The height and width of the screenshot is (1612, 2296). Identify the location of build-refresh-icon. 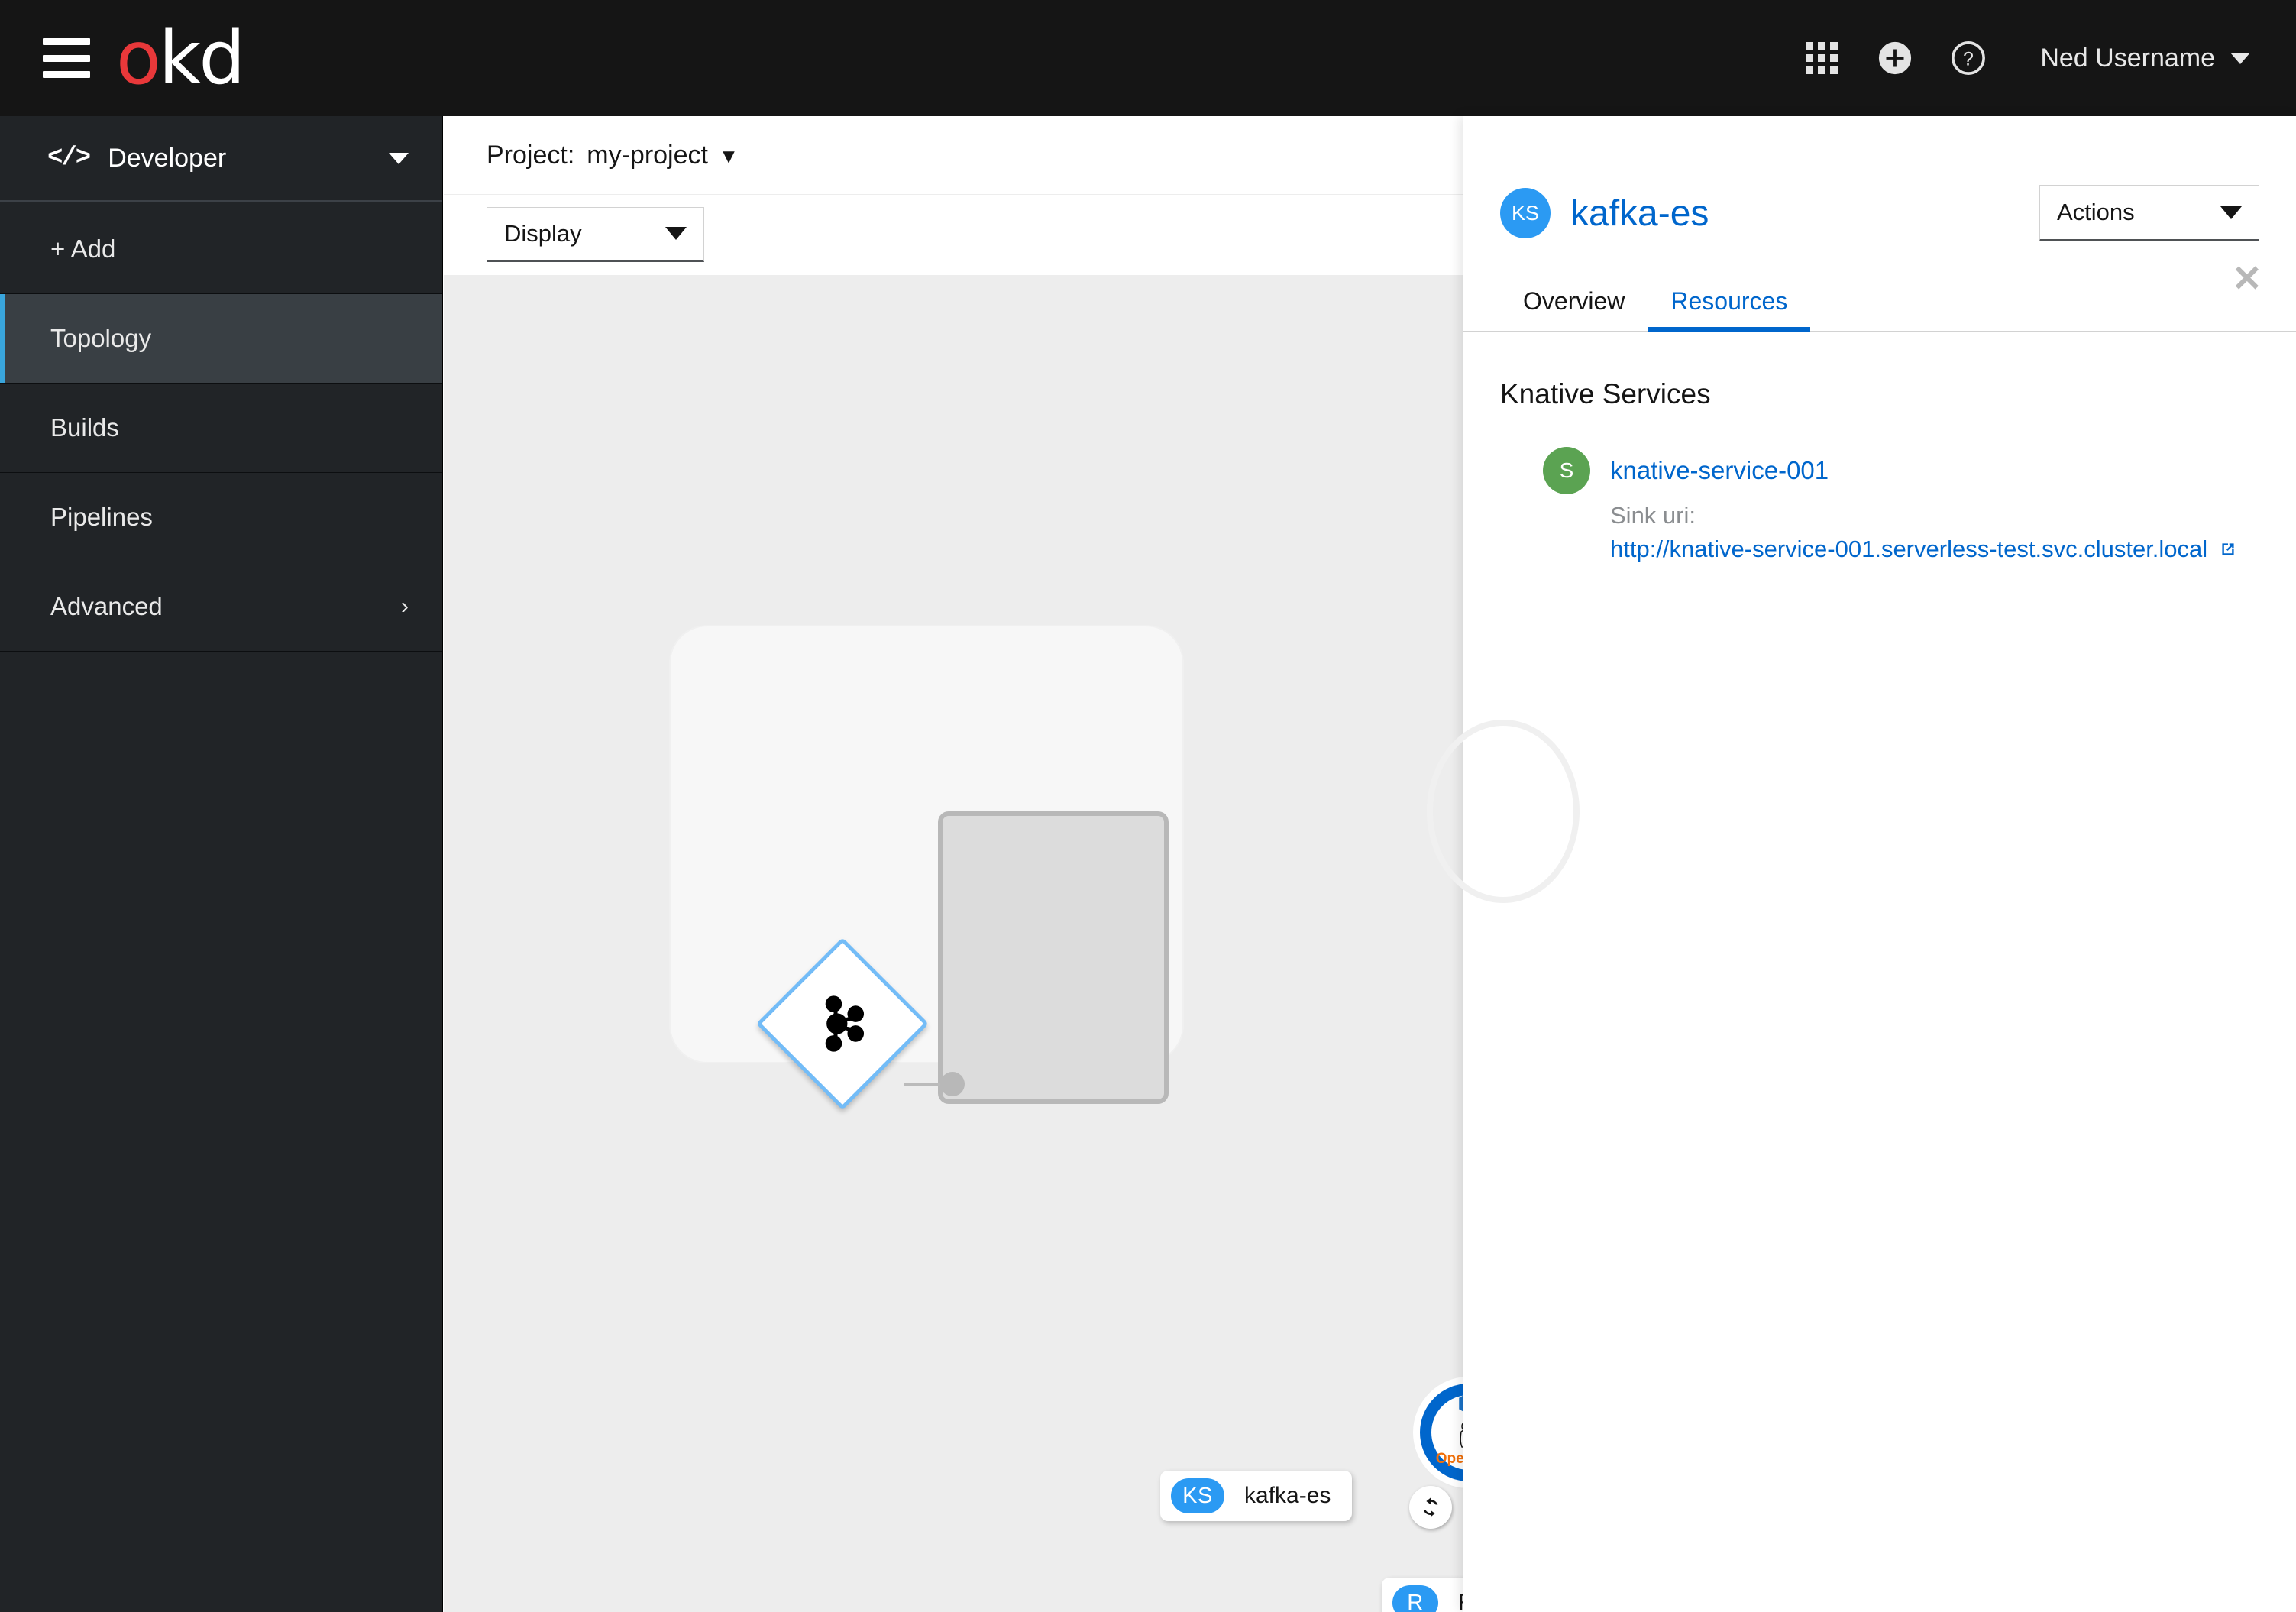
(1430, 1508).